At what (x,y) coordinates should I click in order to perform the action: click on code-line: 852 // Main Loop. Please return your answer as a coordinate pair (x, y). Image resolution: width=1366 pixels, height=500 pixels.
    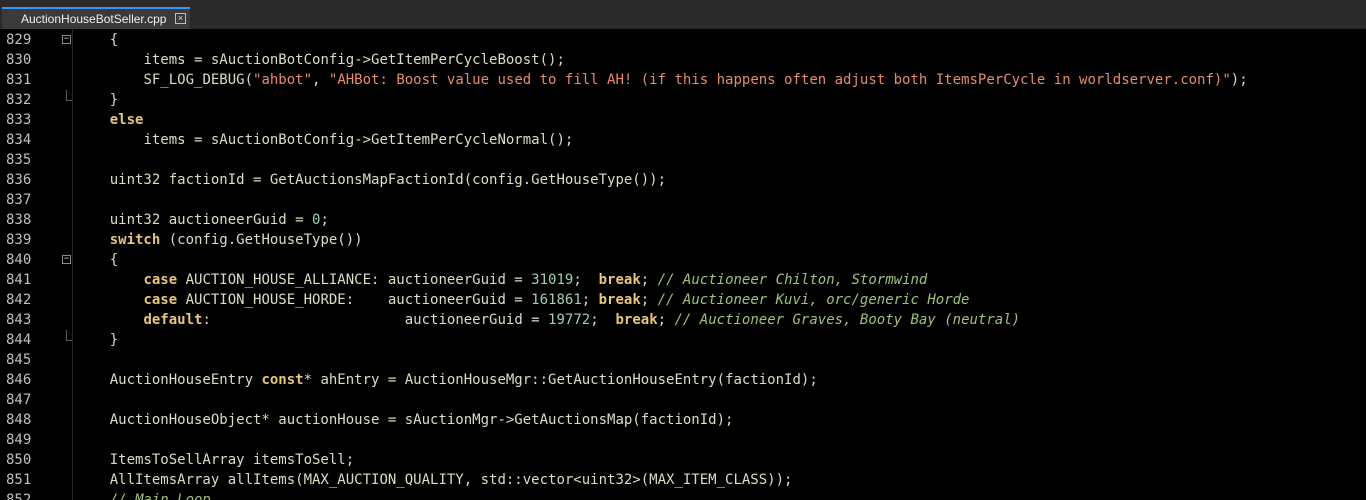
    Looking at the image, I should click on (683, 495).